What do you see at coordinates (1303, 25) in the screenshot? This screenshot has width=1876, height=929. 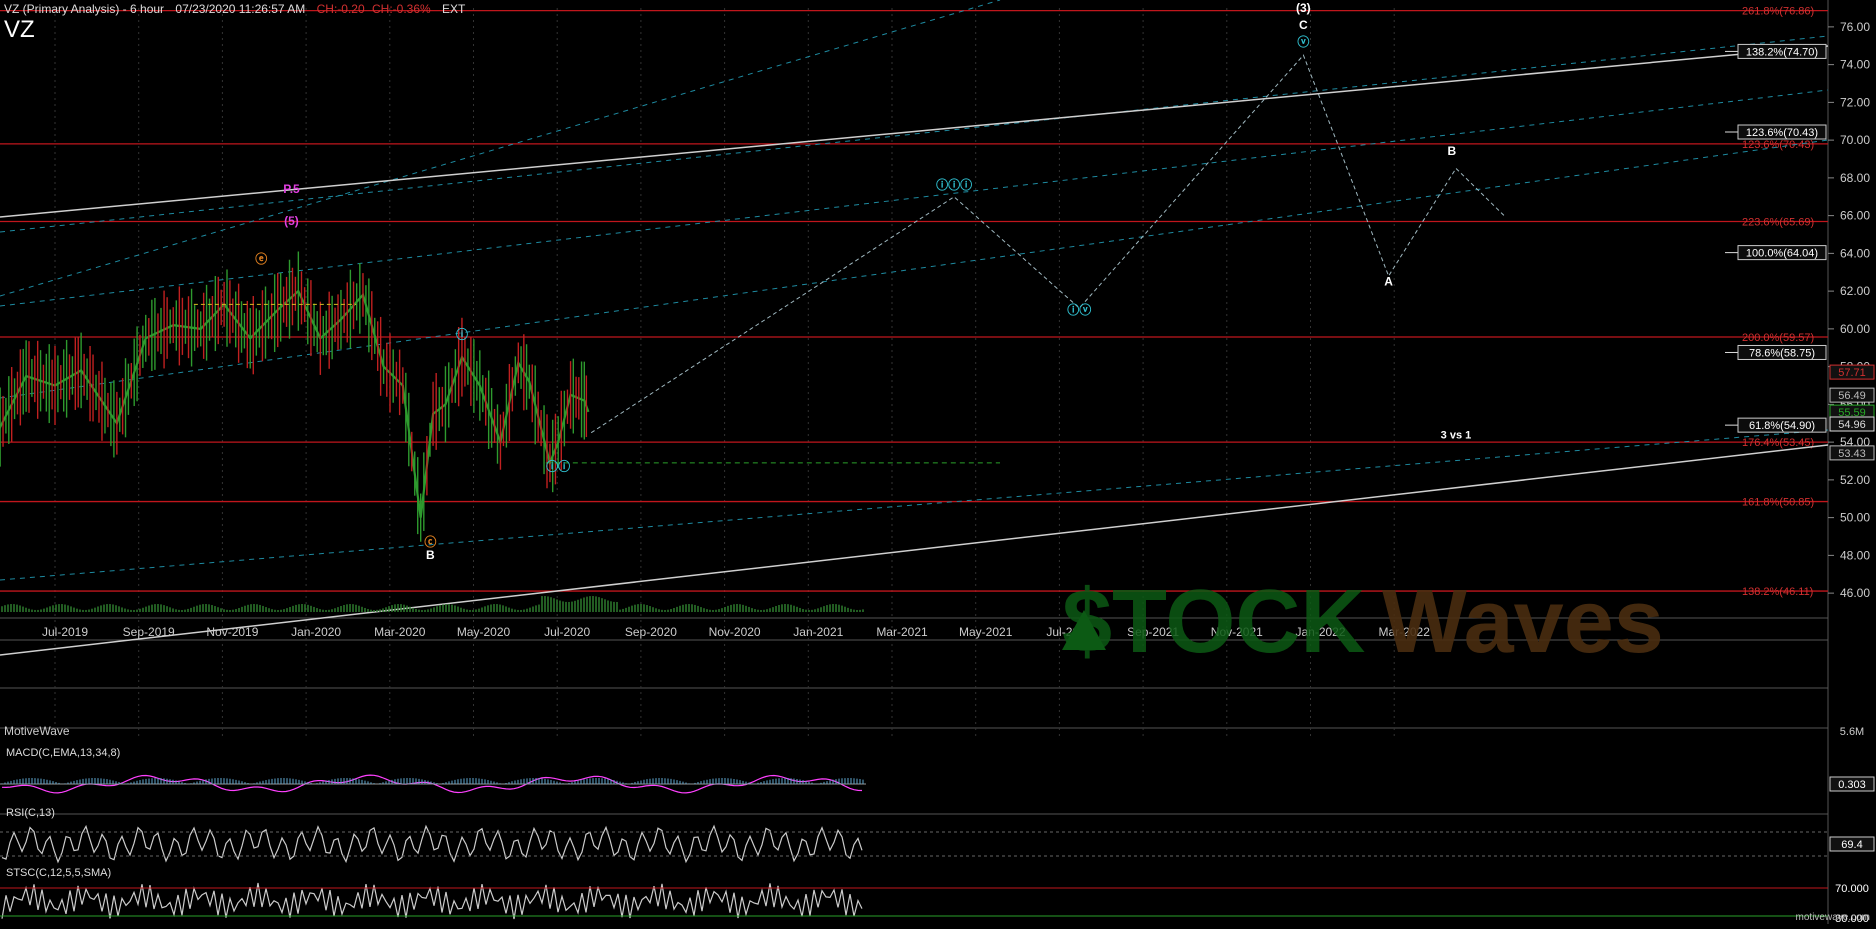 I see `wave-label: C` at bounding box center [1303, 25].